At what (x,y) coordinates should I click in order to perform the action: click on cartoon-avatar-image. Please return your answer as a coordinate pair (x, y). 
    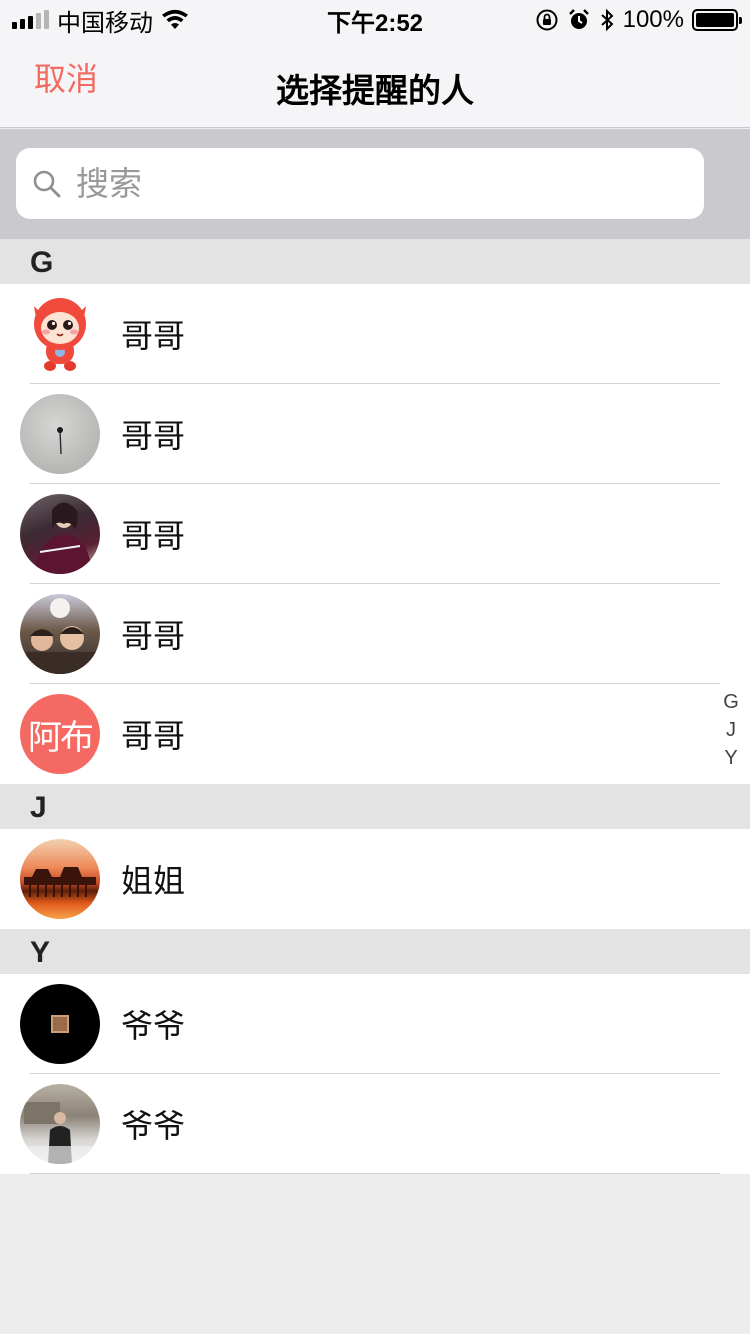
    Looking at the image, I should click on (60, 334).